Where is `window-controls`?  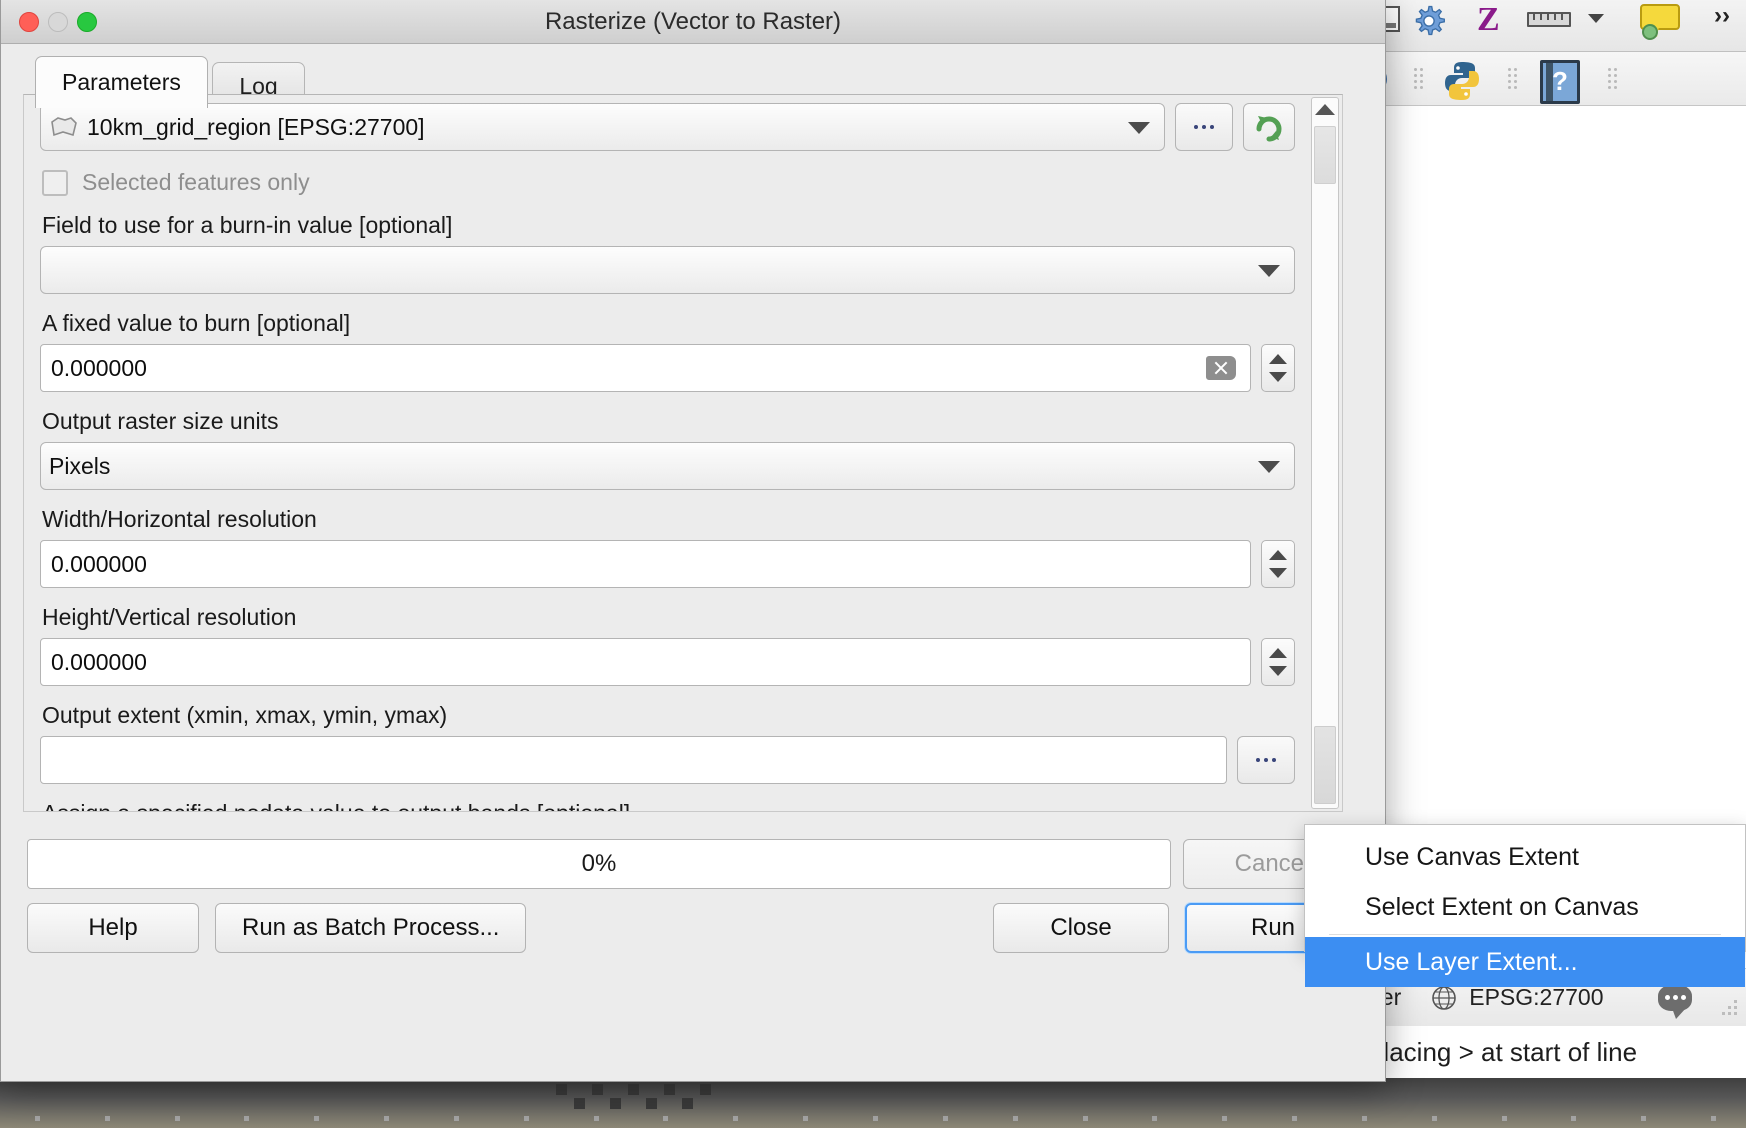
window-controls is located at coordinates (58, 22).